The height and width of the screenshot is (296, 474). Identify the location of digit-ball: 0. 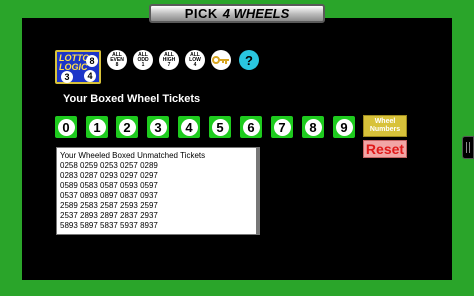
(66, 127).